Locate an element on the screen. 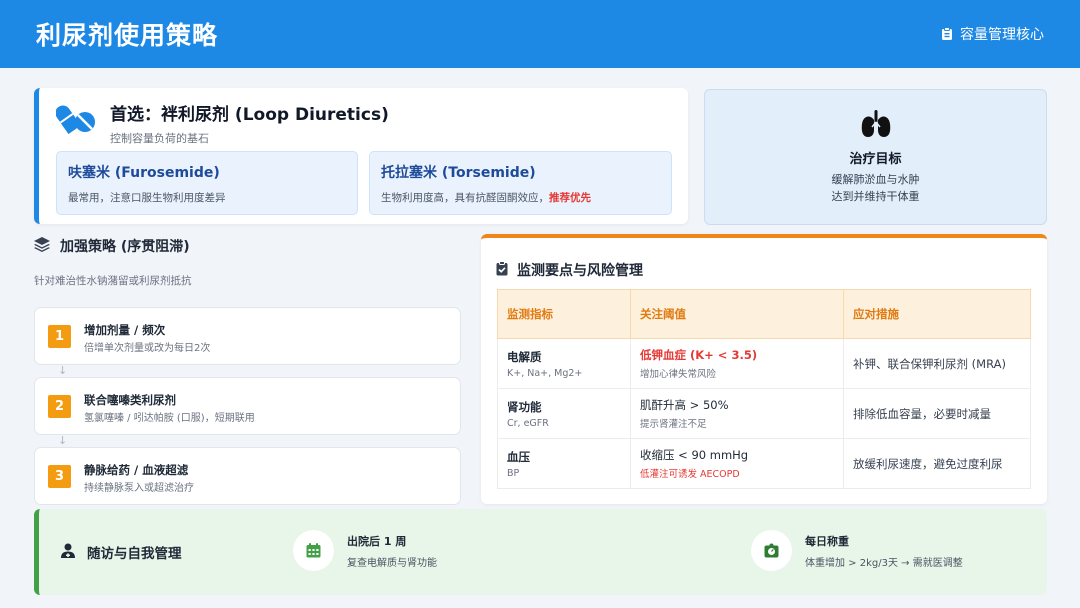 This screenshot has height=608, width=1080. strategy-step-1: 1 增加剂量 / 频次 倍增单次剂量或改为每日2次 is located at coordinates (247, 336).